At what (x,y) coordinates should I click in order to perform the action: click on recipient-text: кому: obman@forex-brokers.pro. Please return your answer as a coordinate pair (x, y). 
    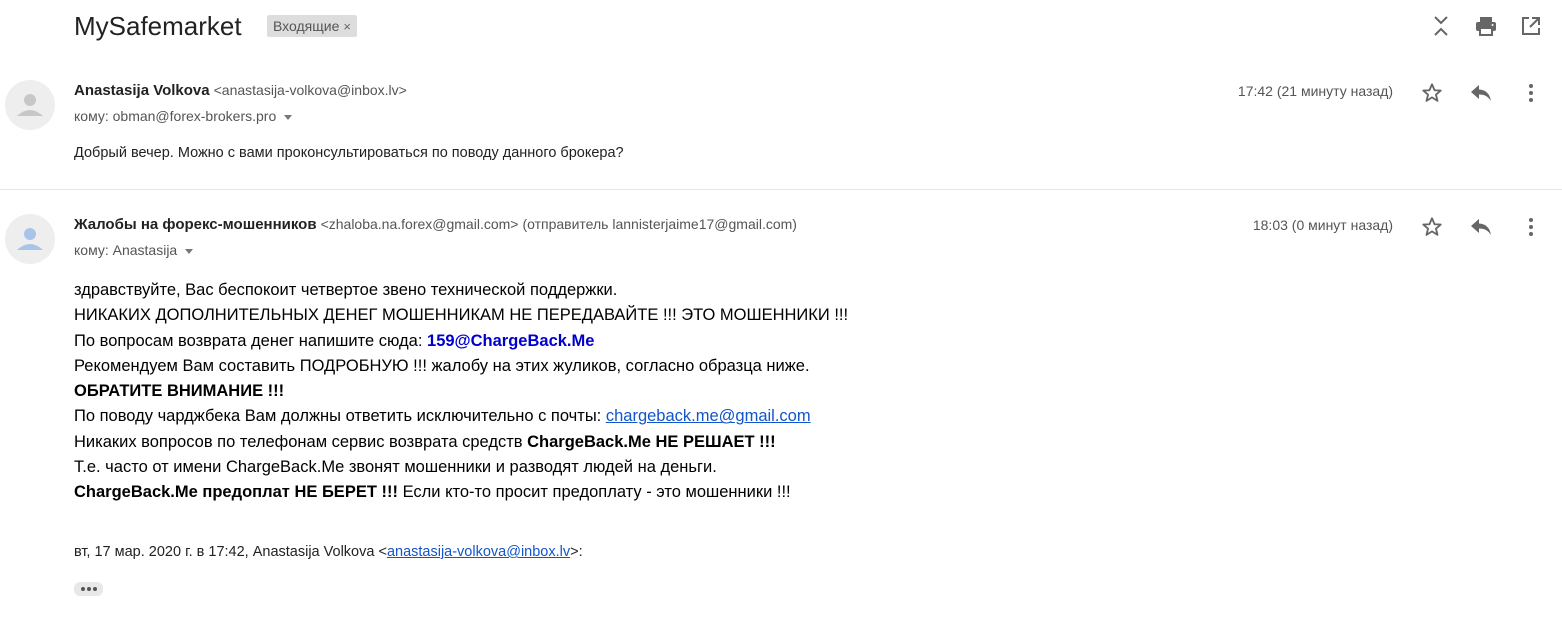
    Looking at the image, I should click on (175, 116).